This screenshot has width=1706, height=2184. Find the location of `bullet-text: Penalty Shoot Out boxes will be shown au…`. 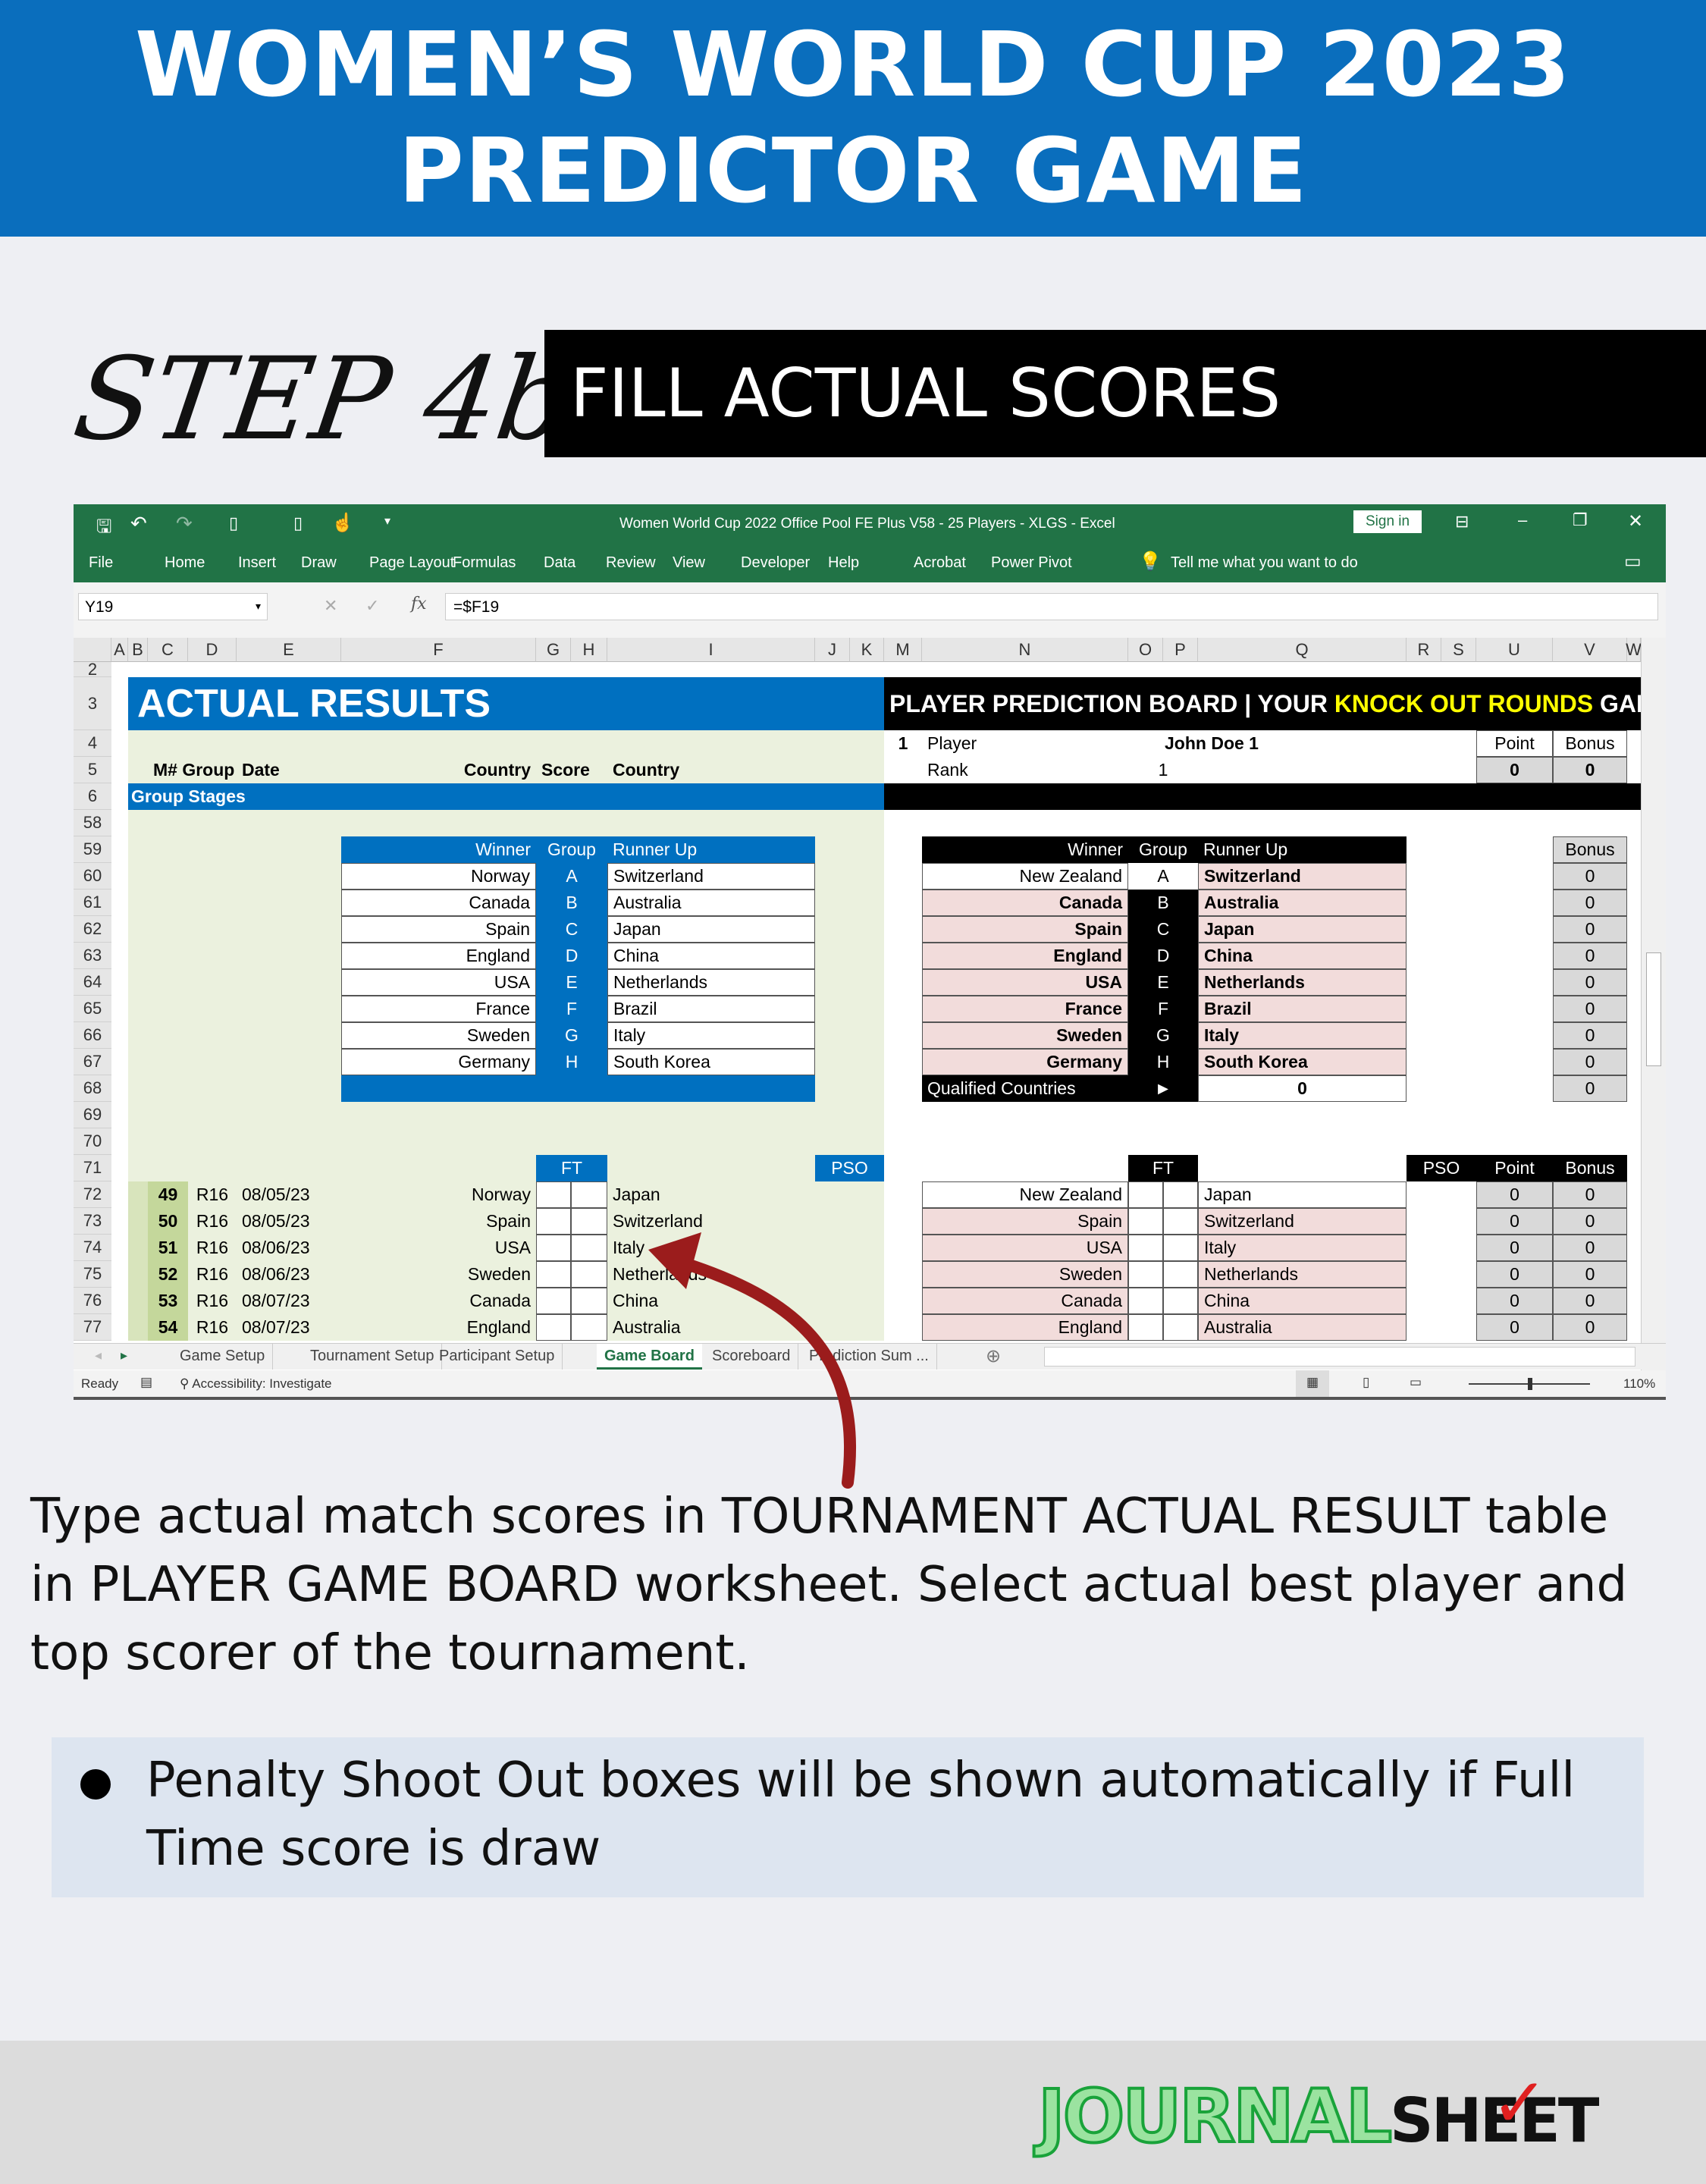

bullet-text: Penalty Shoot Out boxes will be shown au… is located at coordinates (861, 1815).